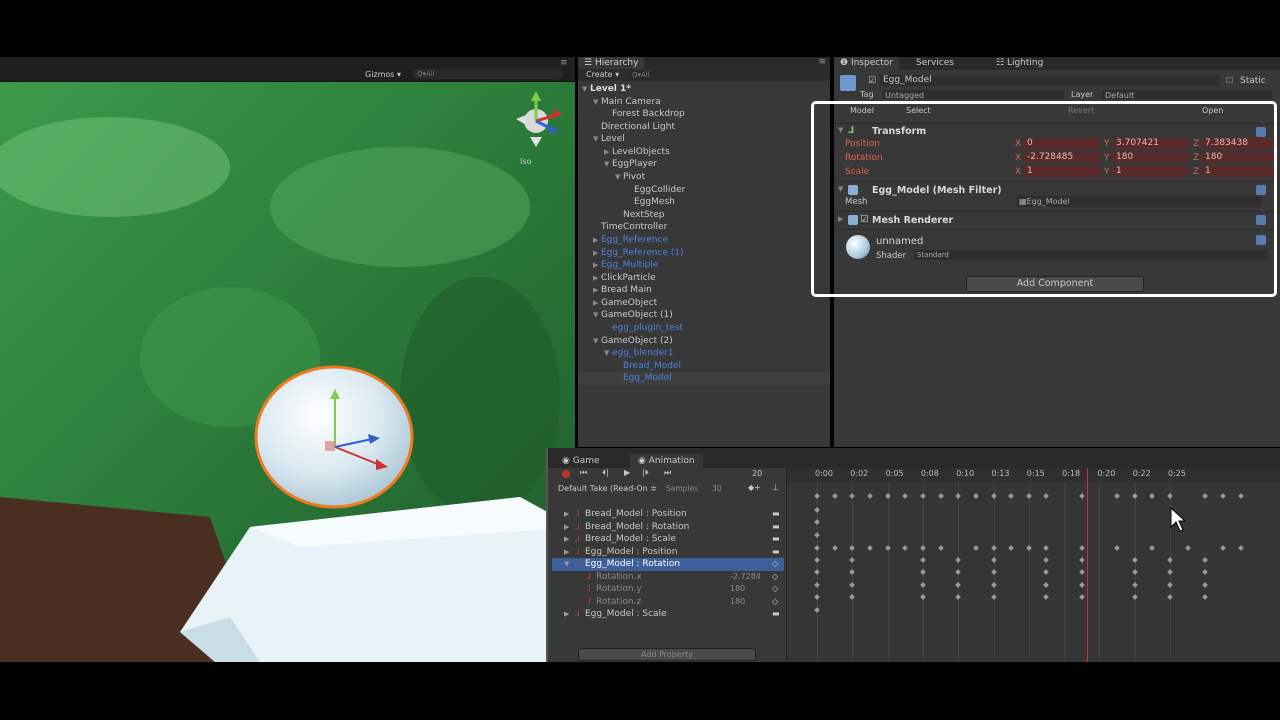 This screenshot has width=1280, height=720. I want to click on hierarchy-item: ▼ GameObject (1), so click(704, 315).